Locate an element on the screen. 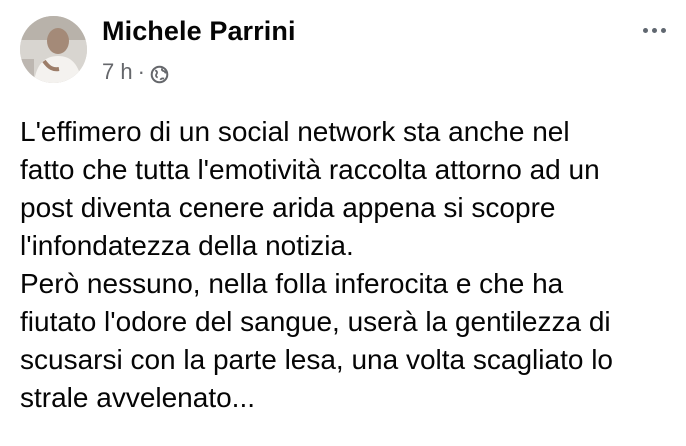 This screenshot has height=446, width=686. author-avatar is located at coordinates (53, 49).